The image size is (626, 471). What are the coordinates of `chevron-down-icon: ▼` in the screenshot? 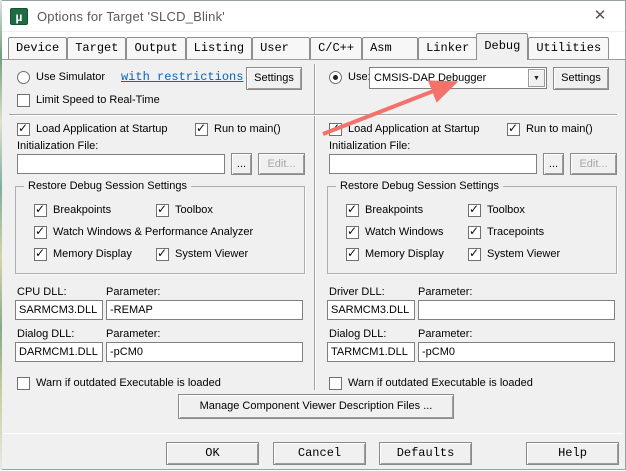 It's located at (536, 78).